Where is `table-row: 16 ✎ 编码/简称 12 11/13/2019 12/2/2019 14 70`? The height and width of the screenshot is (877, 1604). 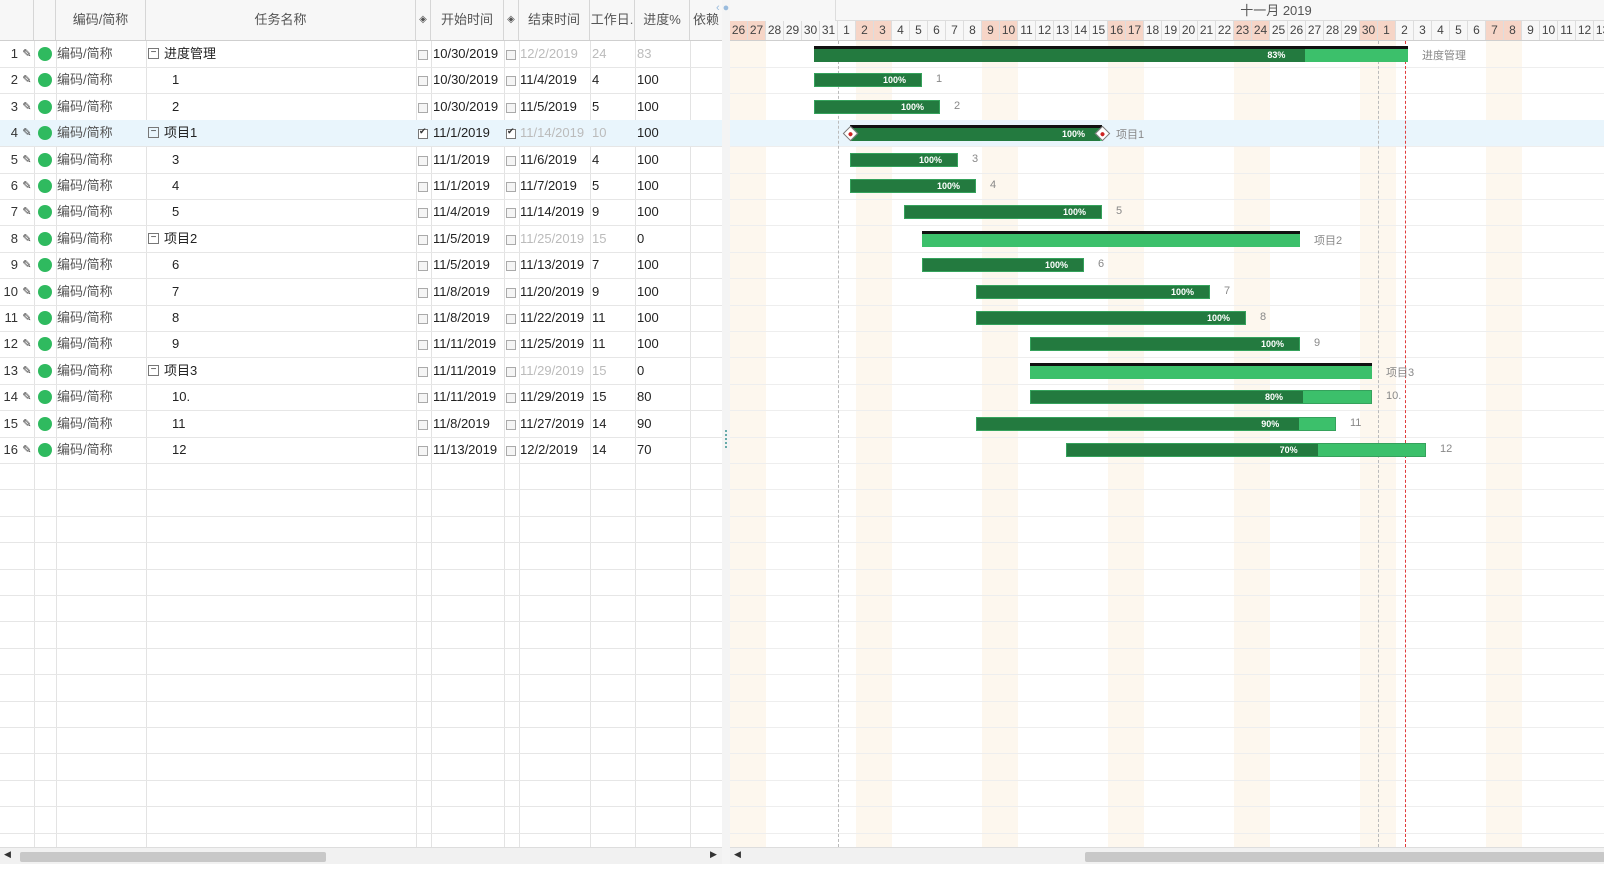
table-row: 16 ✎ 编码/简称 12 11/13/2019 12/2/2019 14 70 is located at coordinates (361, 450).